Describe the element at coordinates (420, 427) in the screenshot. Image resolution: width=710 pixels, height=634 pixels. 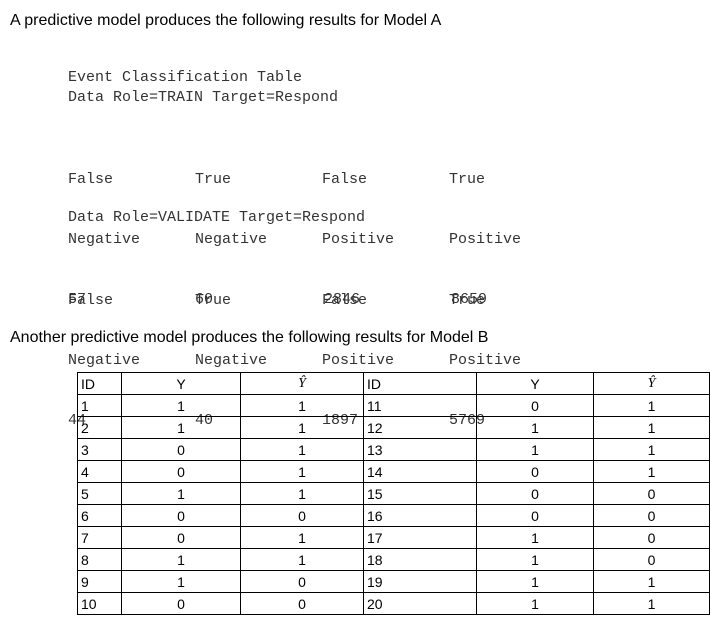
I see `cell-id: 12` at that location.